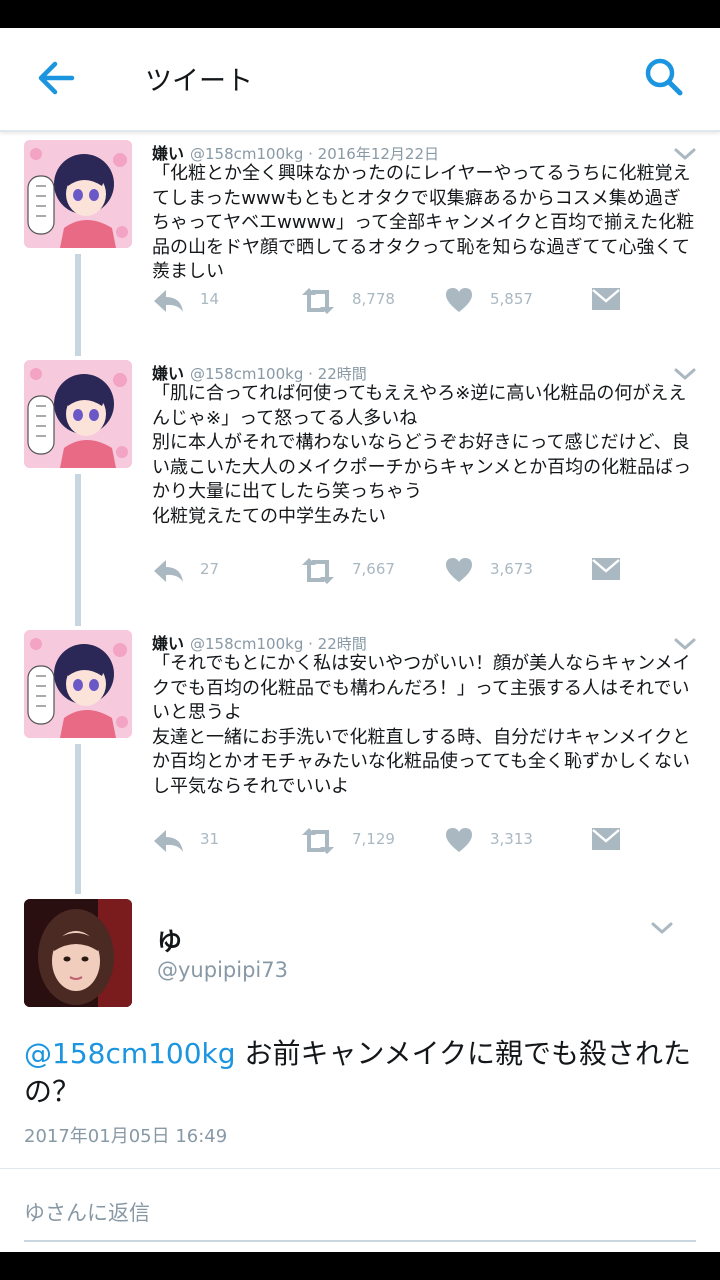 The image size is (720, 1280). What do you see at coordinates (378, 154) in the screenshot?
I see `tweet-time: 2016年12月22日` at bounding box center [378, 154].